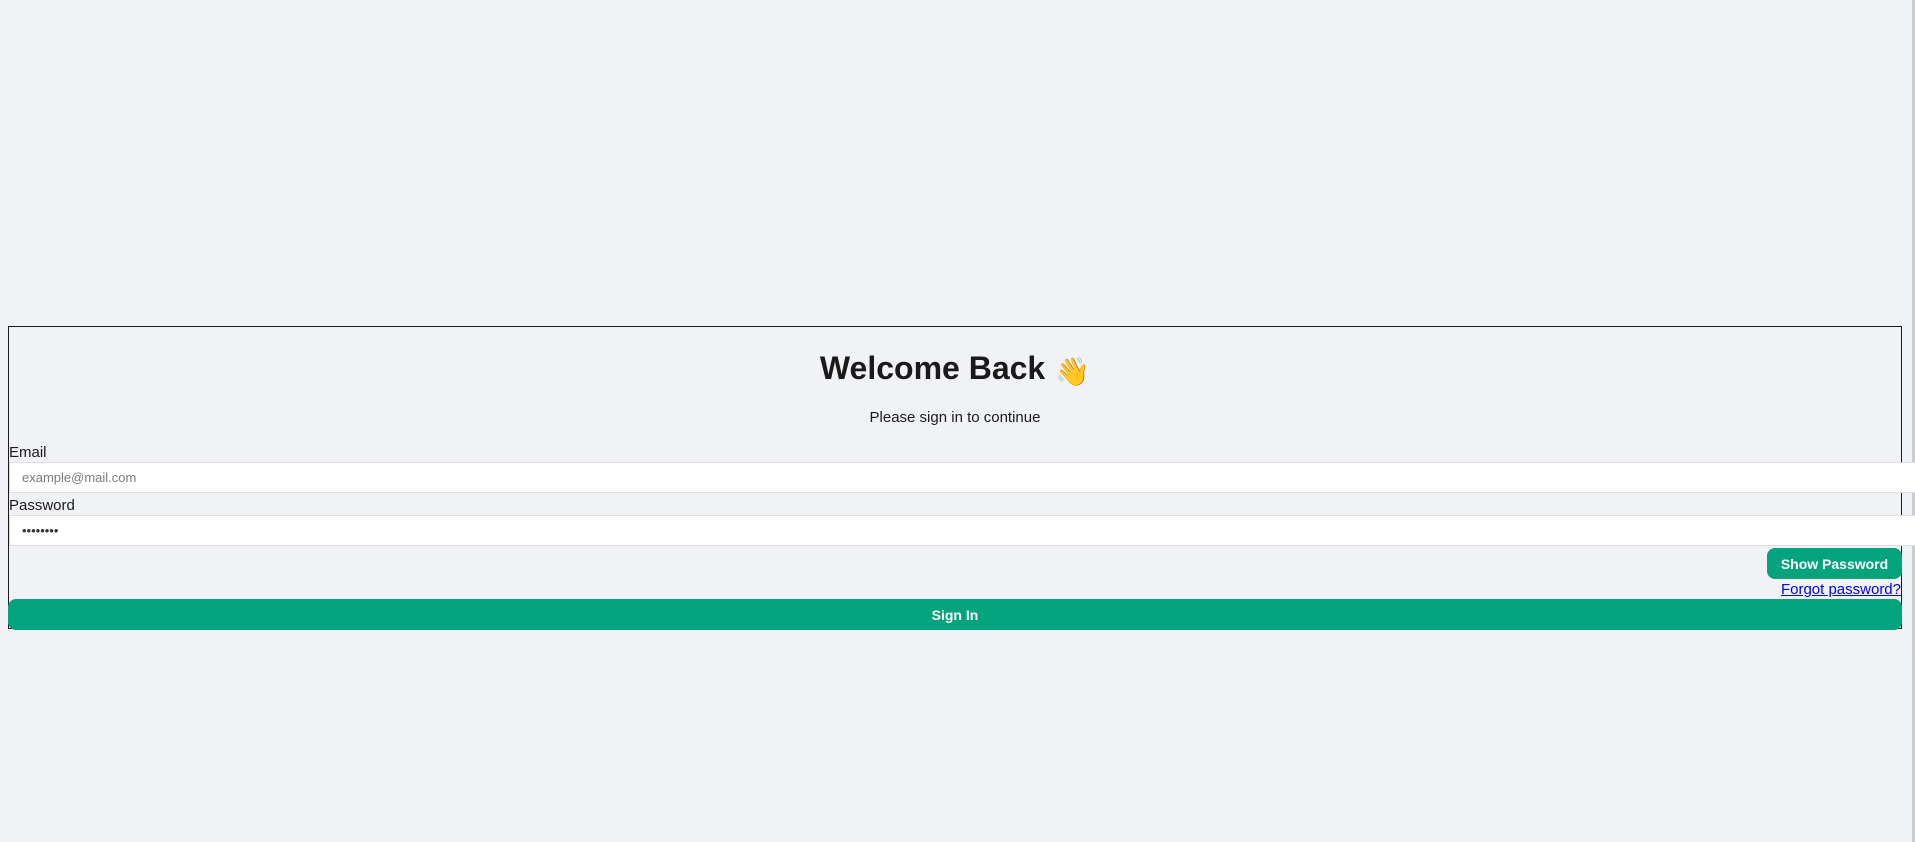 The height and width of the screenshot is (842, 1915). I want to click on subtitle: Please sign in to continue, so click(955, 417).